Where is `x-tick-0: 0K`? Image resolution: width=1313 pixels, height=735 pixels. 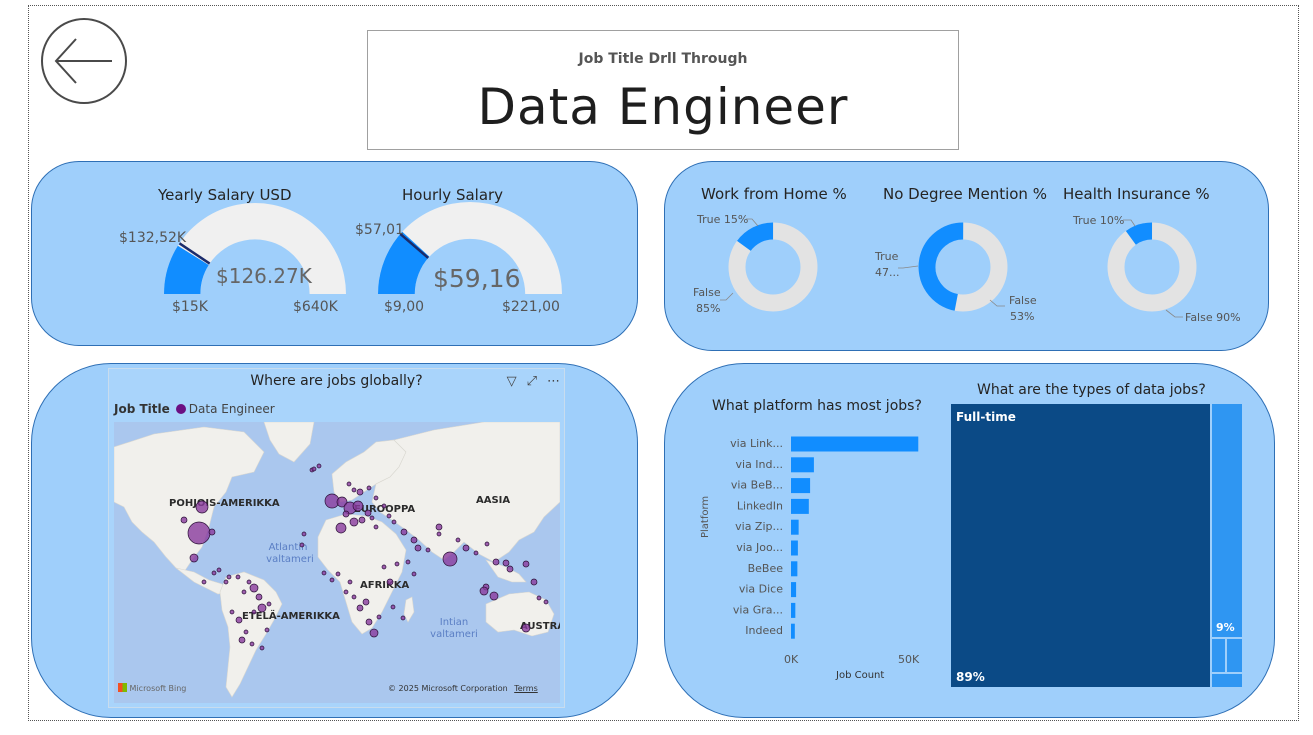
x-tick-0: 0K is located at coordinates (791, 659).